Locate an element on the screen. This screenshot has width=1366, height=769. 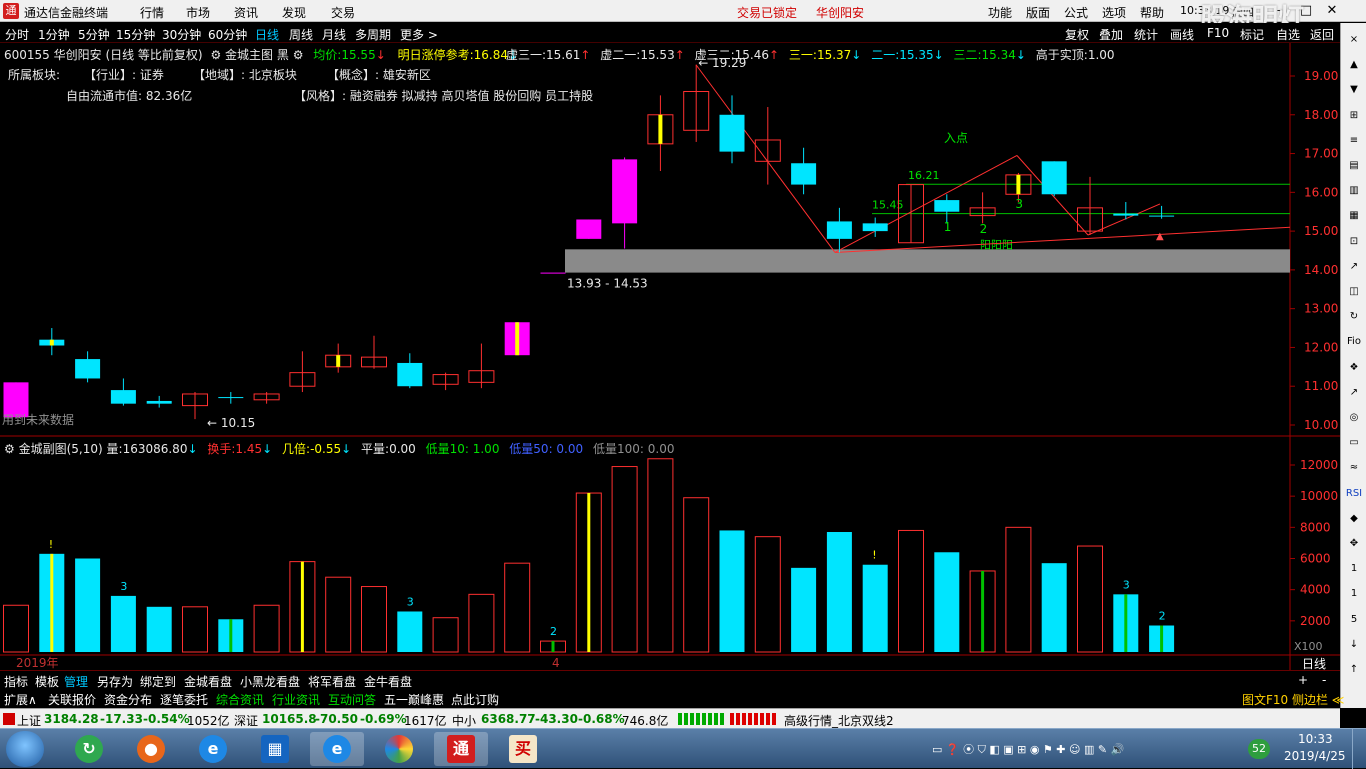
draw-line-button: 画线 is located at coordinates (1182, 34).